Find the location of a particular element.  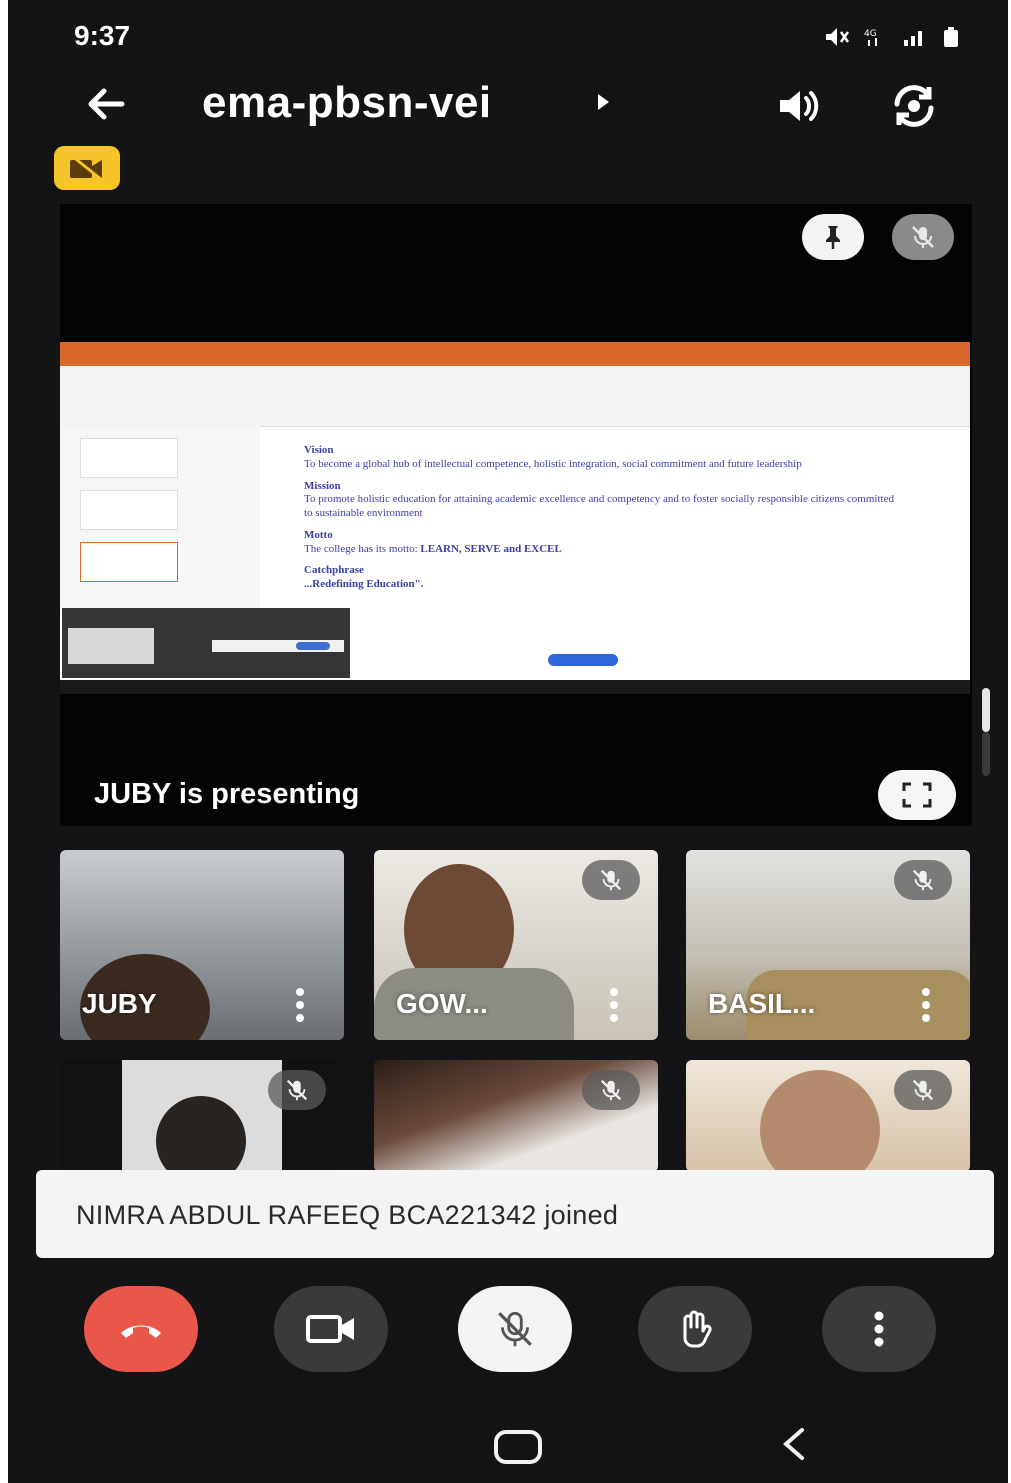

caret-right-icon is located at coordinates (603, 102).